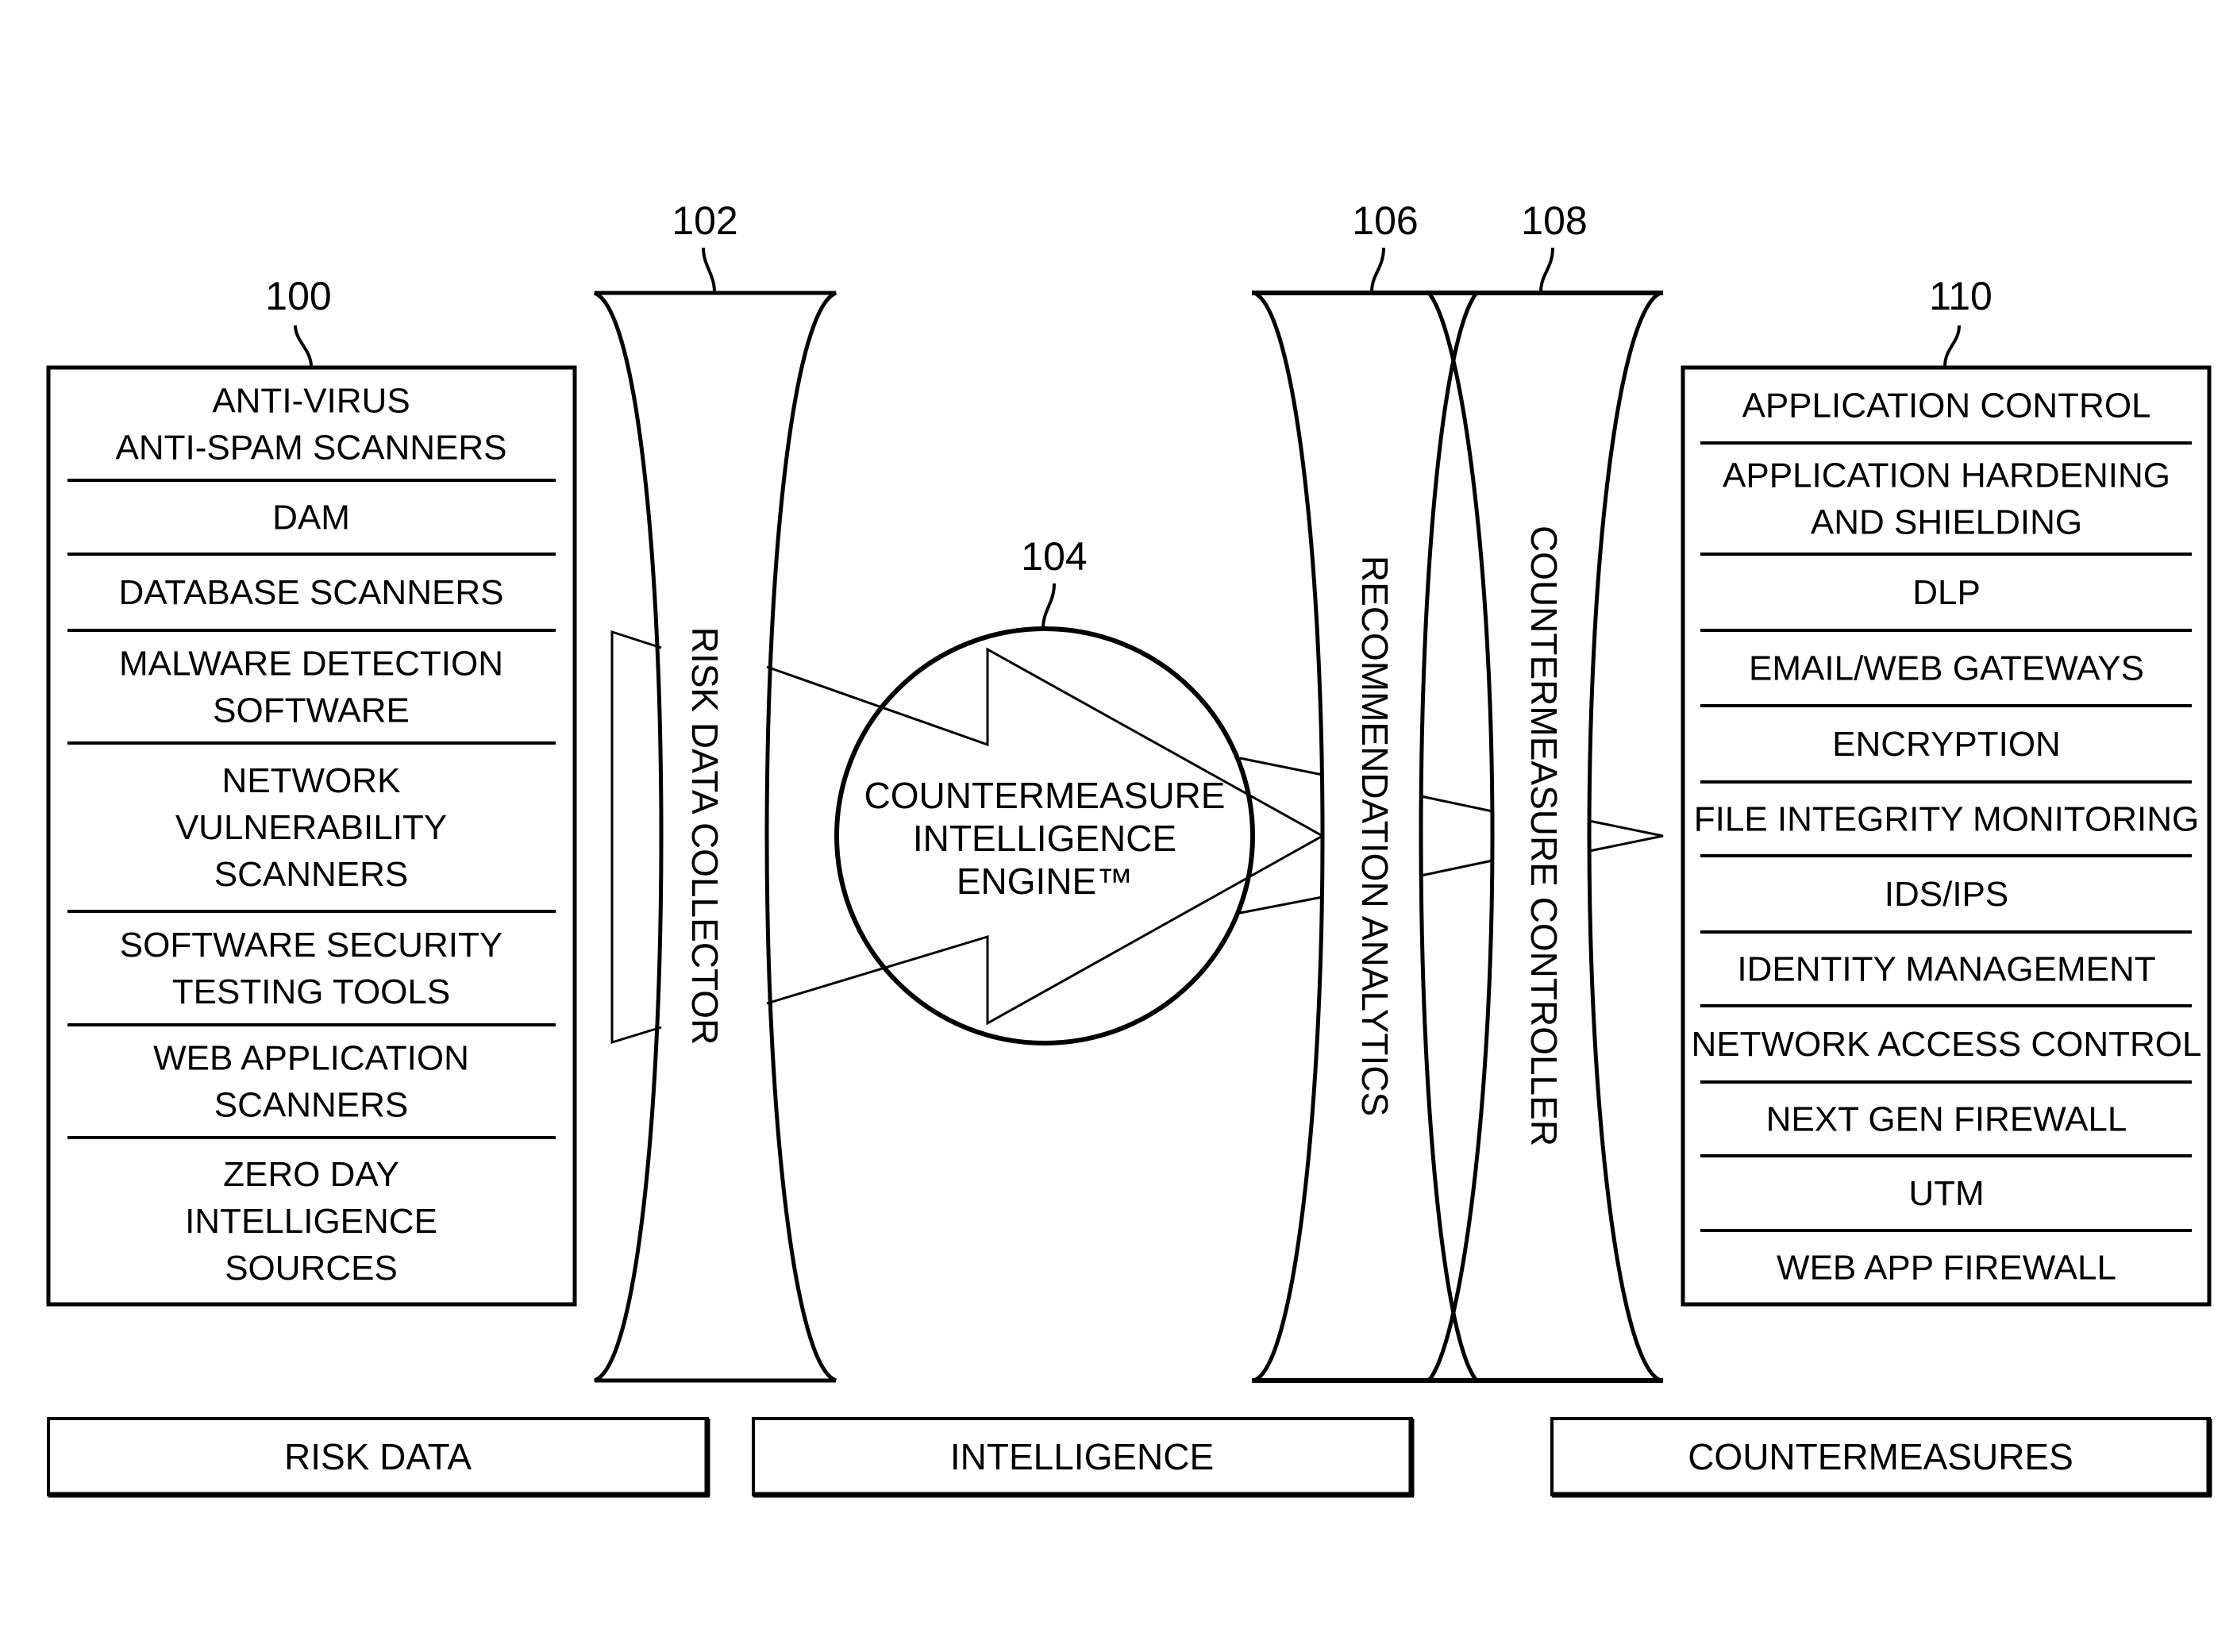 Image resolution: width=2237 pixels, height=1652 pixels. I want to click on stage-intelligence: INTELLIGENCE, so click(1083, 1457).